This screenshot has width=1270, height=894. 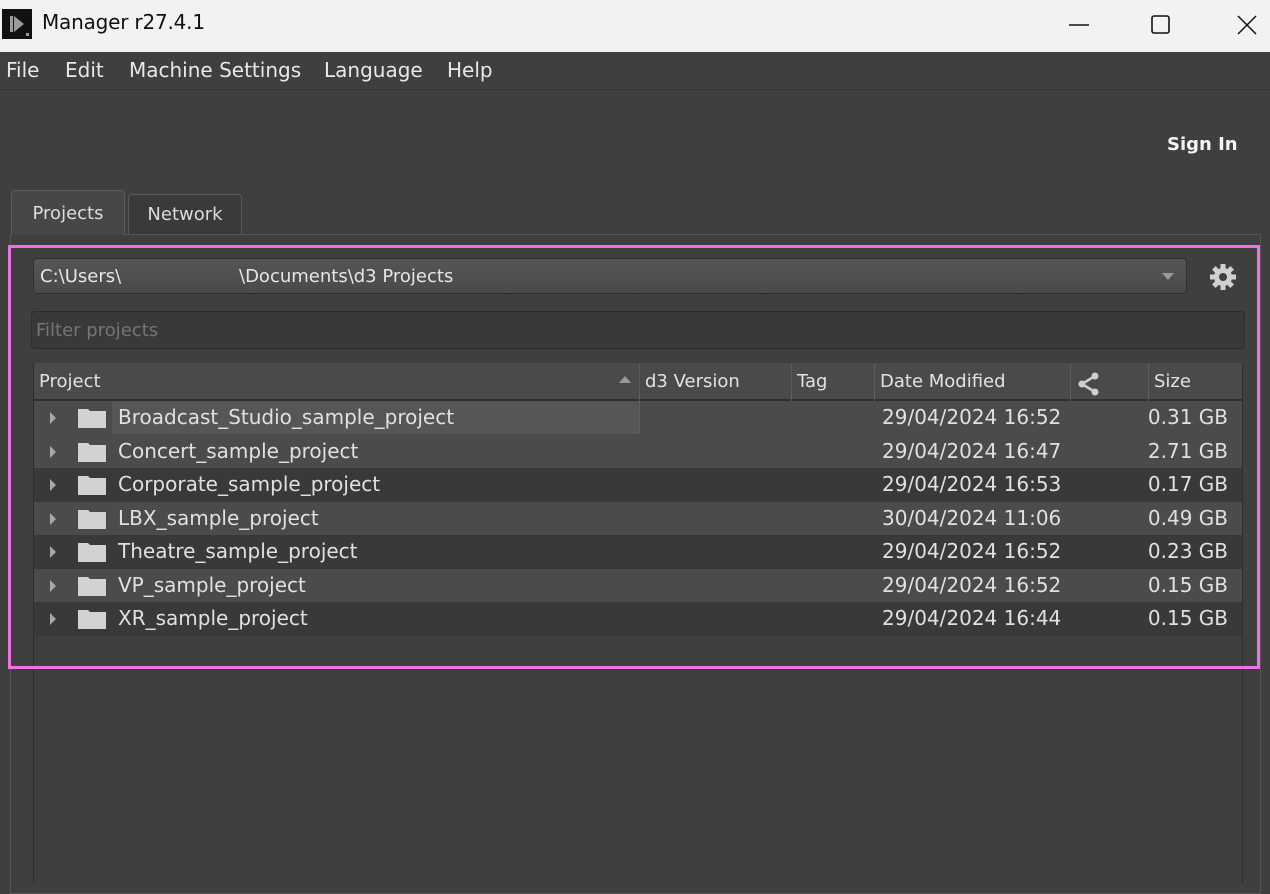 I want to click on column-header-shared, so click(x=1110, y=382).